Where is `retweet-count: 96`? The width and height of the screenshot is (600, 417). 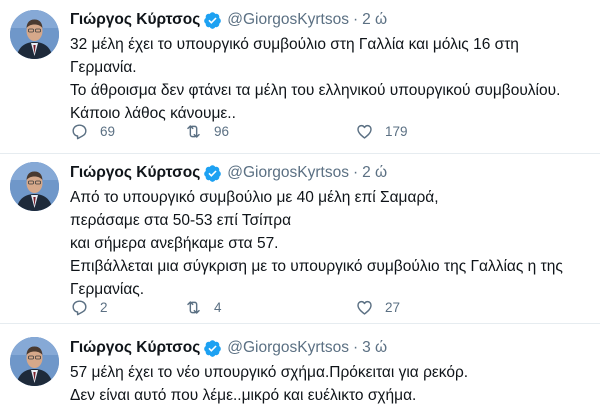 retweet-count: 96 is located at coordinates (222, 131).